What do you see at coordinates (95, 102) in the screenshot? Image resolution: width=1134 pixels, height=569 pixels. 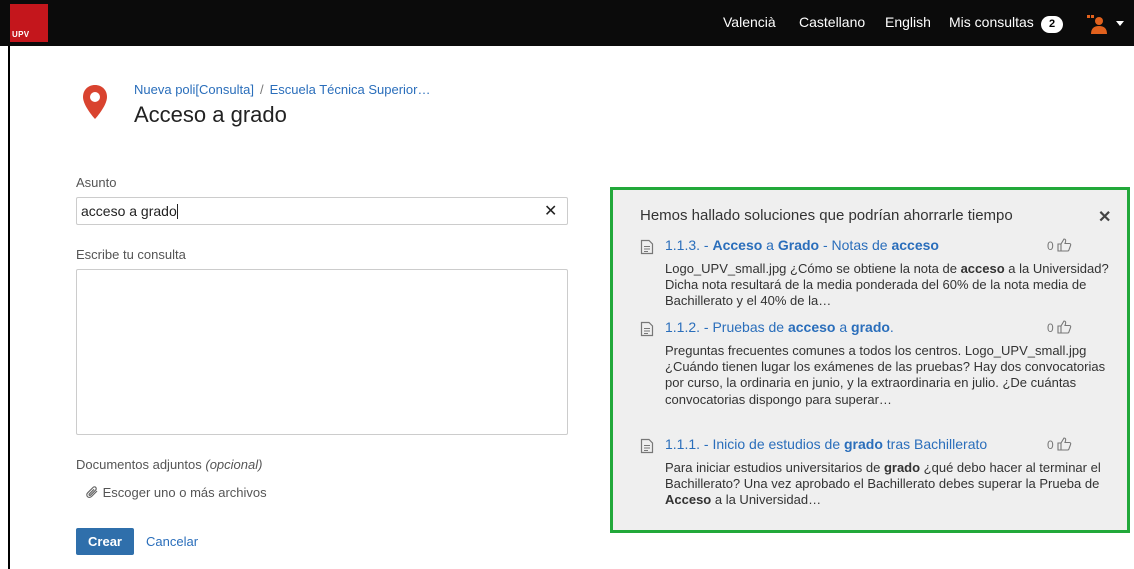 I see `map-marker-icon` at bounding box center [95, 102].